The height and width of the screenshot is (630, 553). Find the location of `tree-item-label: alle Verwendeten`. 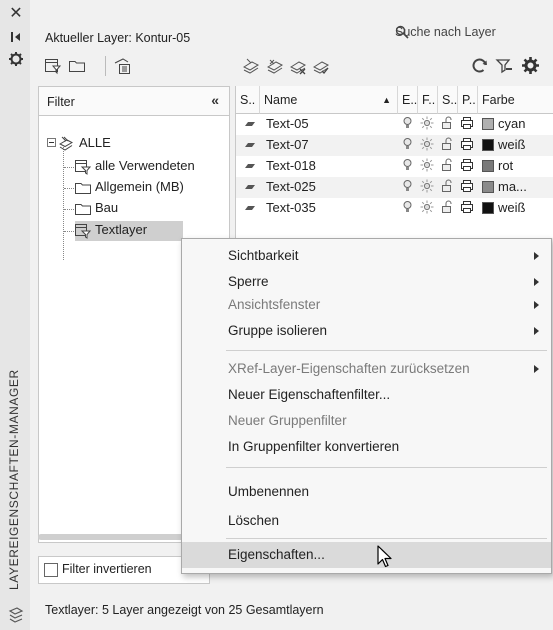

tree-item-label: alle Verwendeten is located at coordinates (145, 165).